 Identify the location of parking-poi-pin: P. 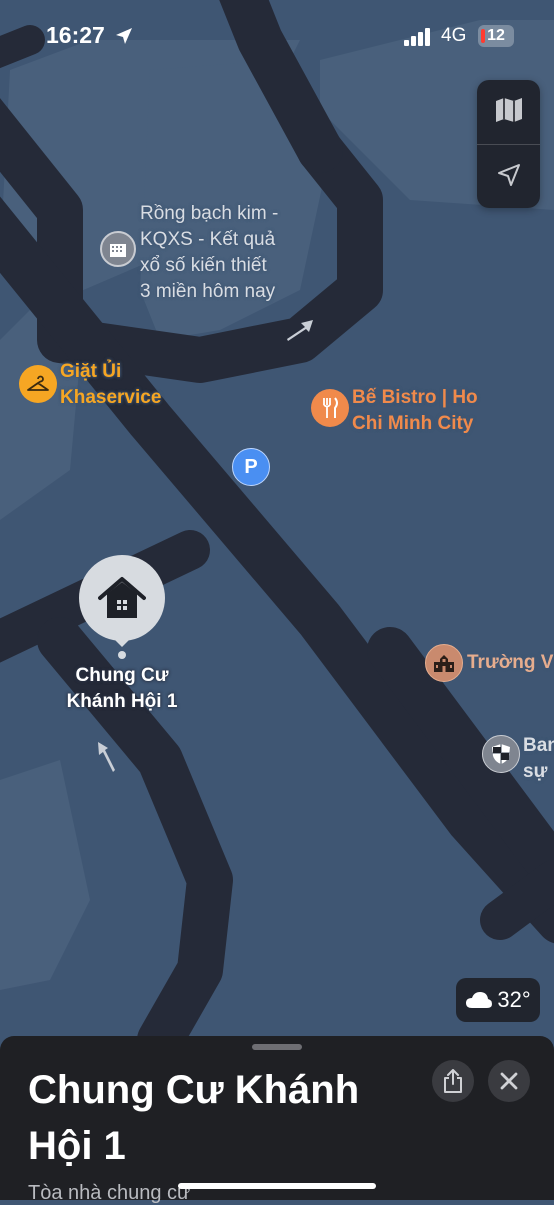
(251, 467).